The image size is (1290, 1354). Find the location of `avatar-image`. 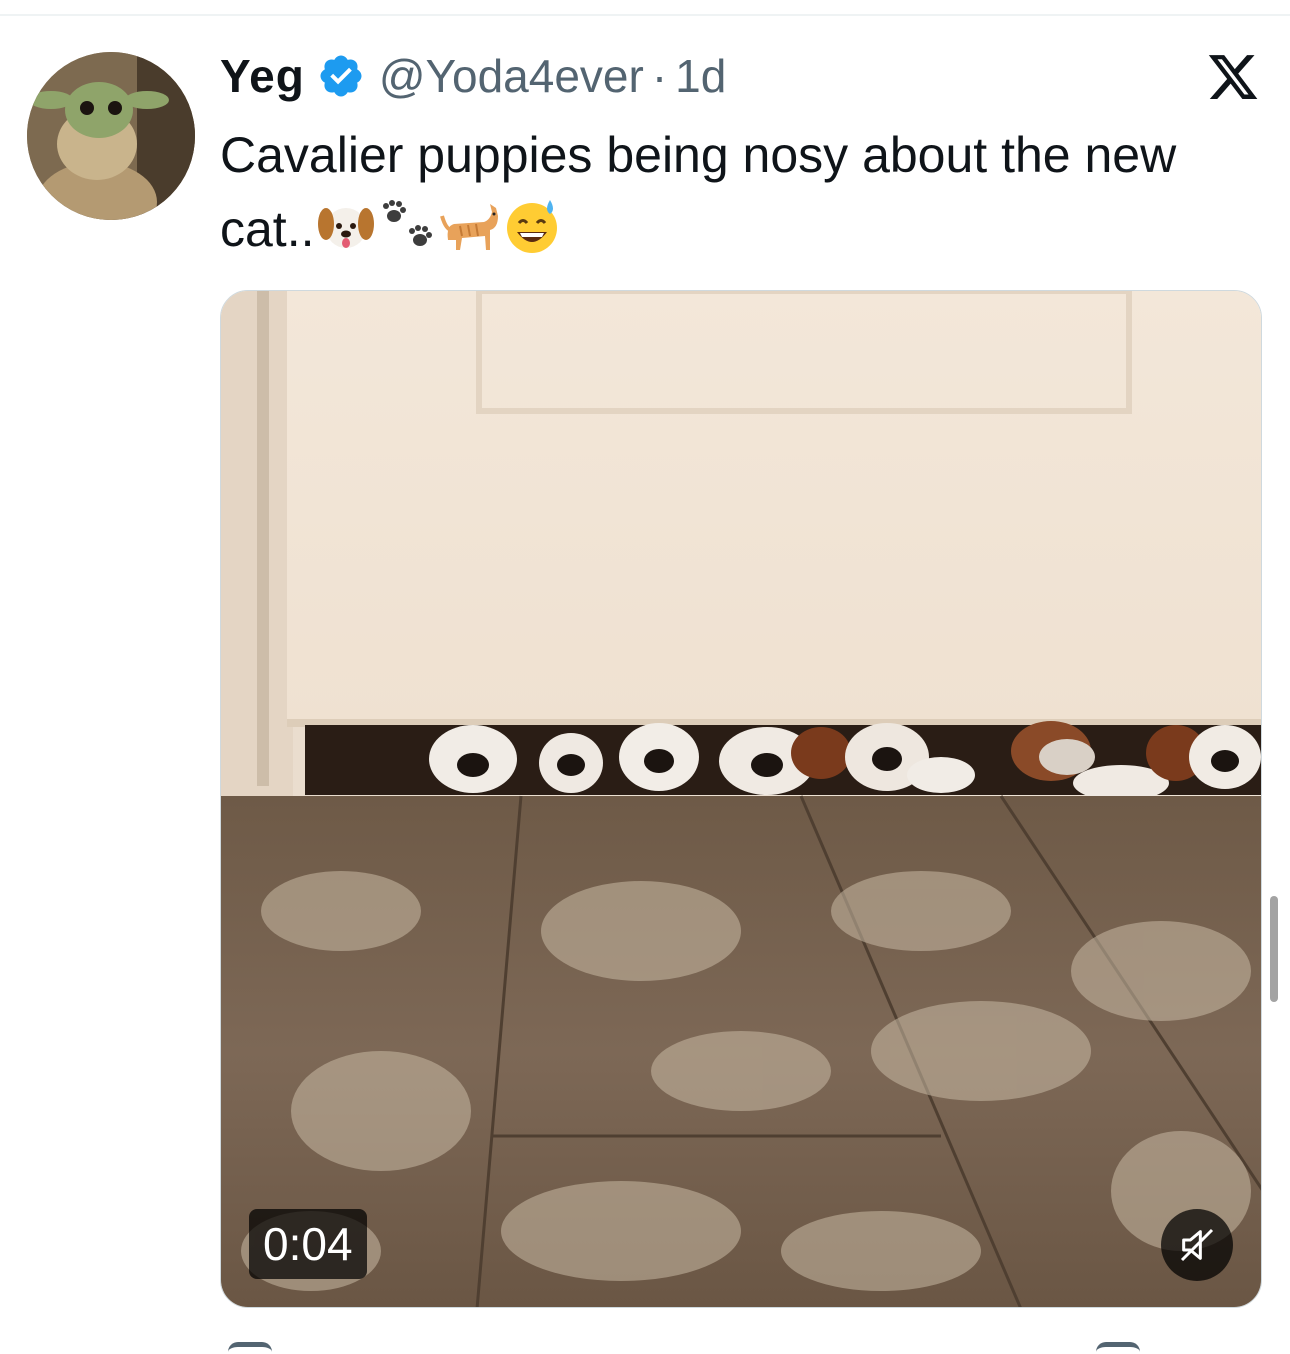

avatar-image is located at coordinates (111, 136).